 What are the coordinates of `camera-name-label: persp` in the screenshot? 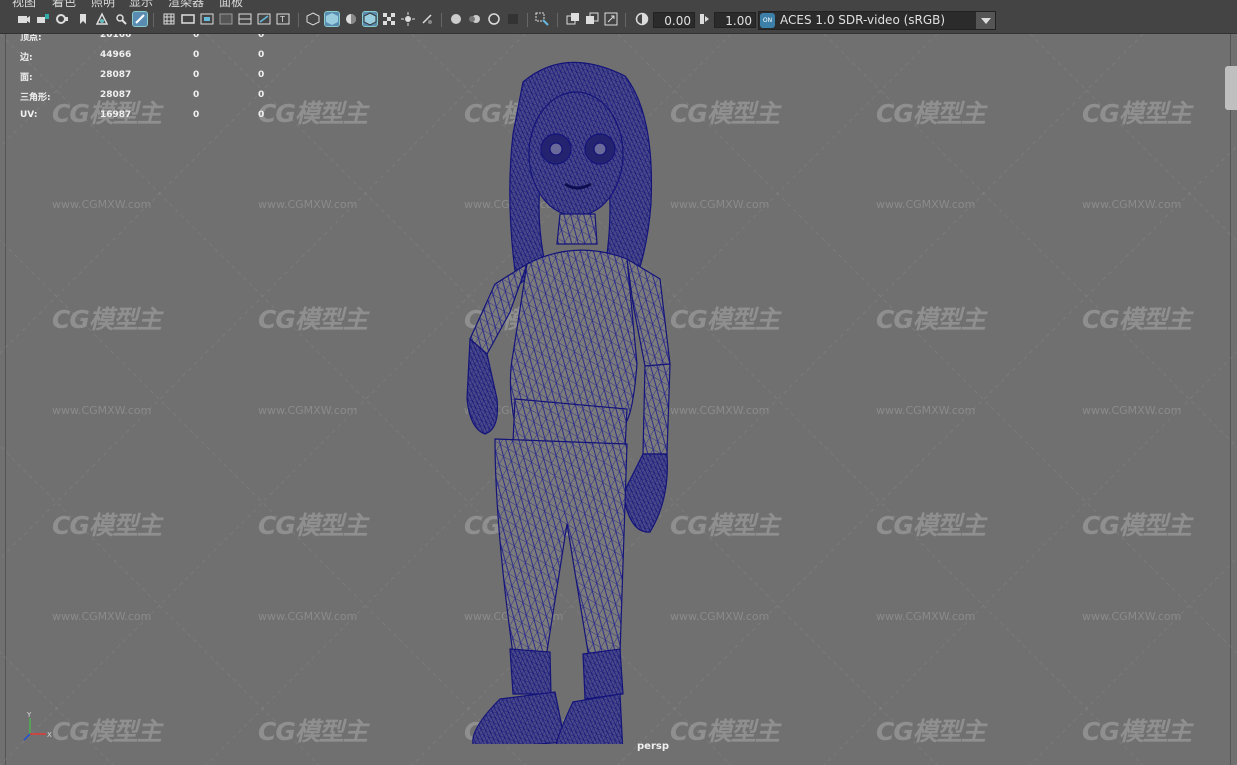 It's located at (653, 746).